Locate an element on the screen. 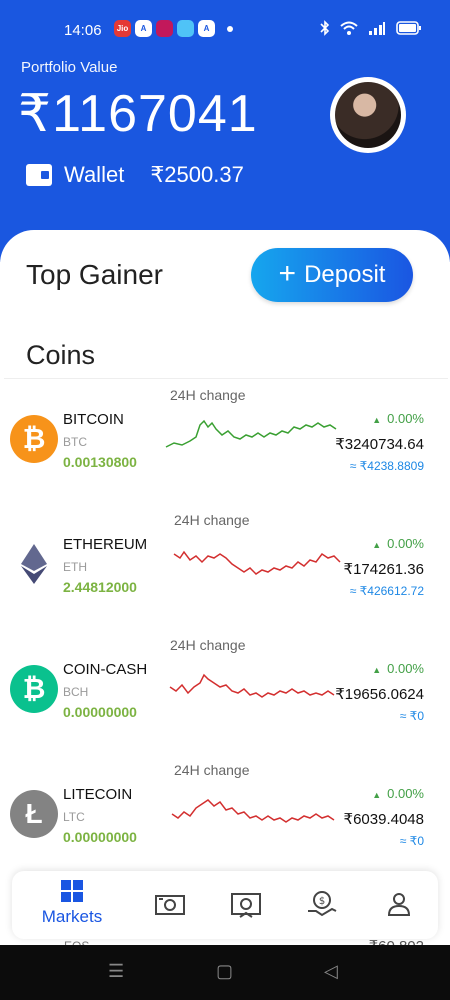  portfolio-label: Portfolio Value is located at coordinates (69, 67).